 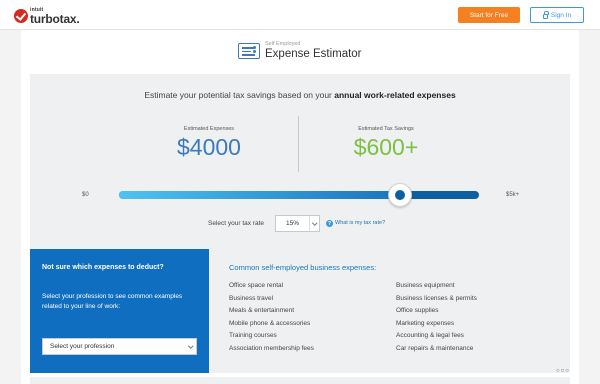 What do you see at coordinates (399, 195) in the screenshot?
I see `expense-slider-handle` at bounding box center [399, 195].